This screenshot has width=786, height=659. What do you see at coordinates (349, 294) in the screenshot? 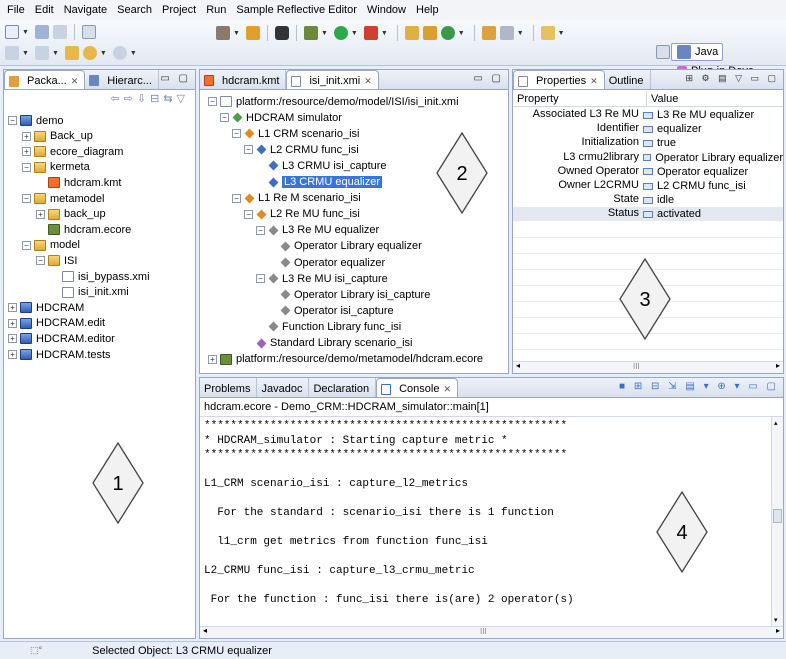
I see `model-tree-item: Operator Library isi_capture` at bounding box center [349, 294].